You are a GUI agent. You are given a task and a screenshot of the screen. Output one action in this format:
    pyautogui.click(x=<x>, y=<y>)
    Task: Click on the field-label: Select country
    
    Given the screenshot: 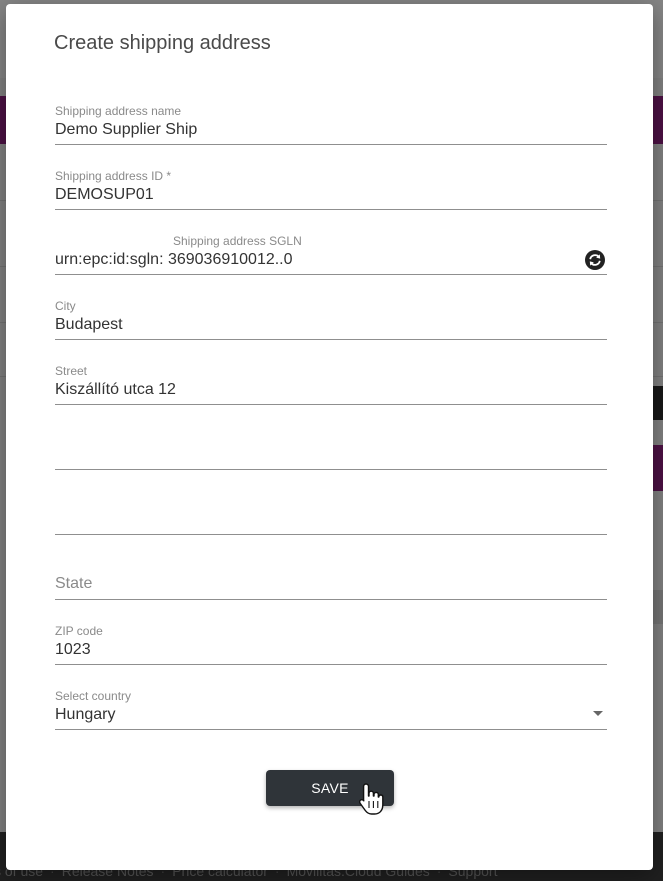 What is the action you would take?
    pyautogui.click(x=93, y=696)
    